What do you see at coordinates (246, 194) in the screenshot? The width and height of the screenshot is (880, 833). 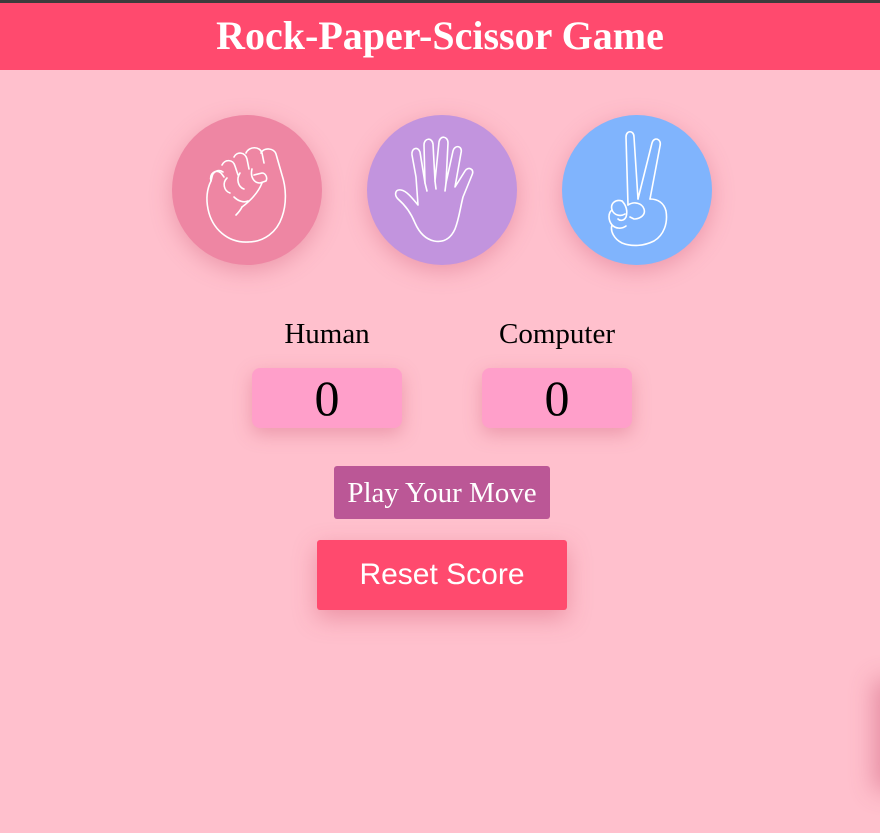 I see `fist-icon` at bounding box center [246, 194].